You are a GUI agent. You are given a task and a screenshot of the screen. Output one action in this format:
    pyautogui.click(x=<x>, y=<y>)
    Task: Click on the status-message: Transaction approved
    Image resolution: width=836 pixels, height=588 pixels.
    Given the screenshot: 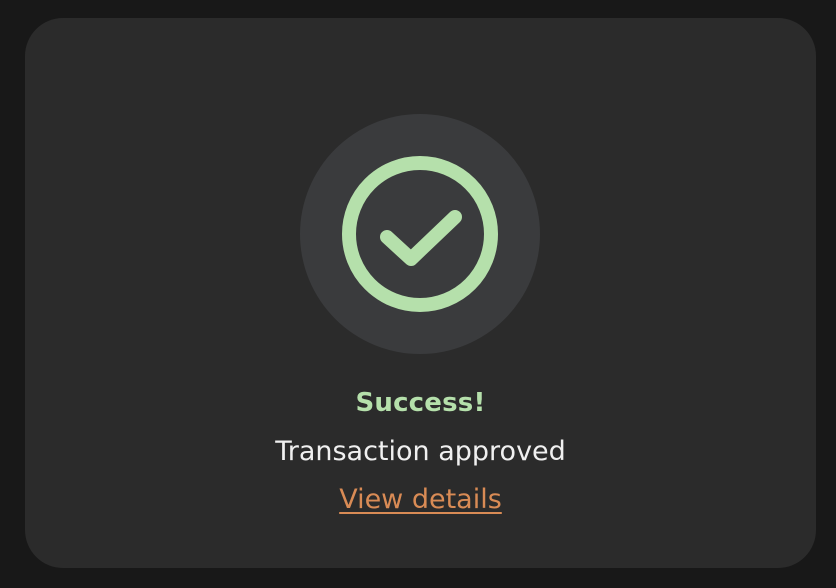 What is the action you would take?
    pyautogui.click(x=420, y=451)
    